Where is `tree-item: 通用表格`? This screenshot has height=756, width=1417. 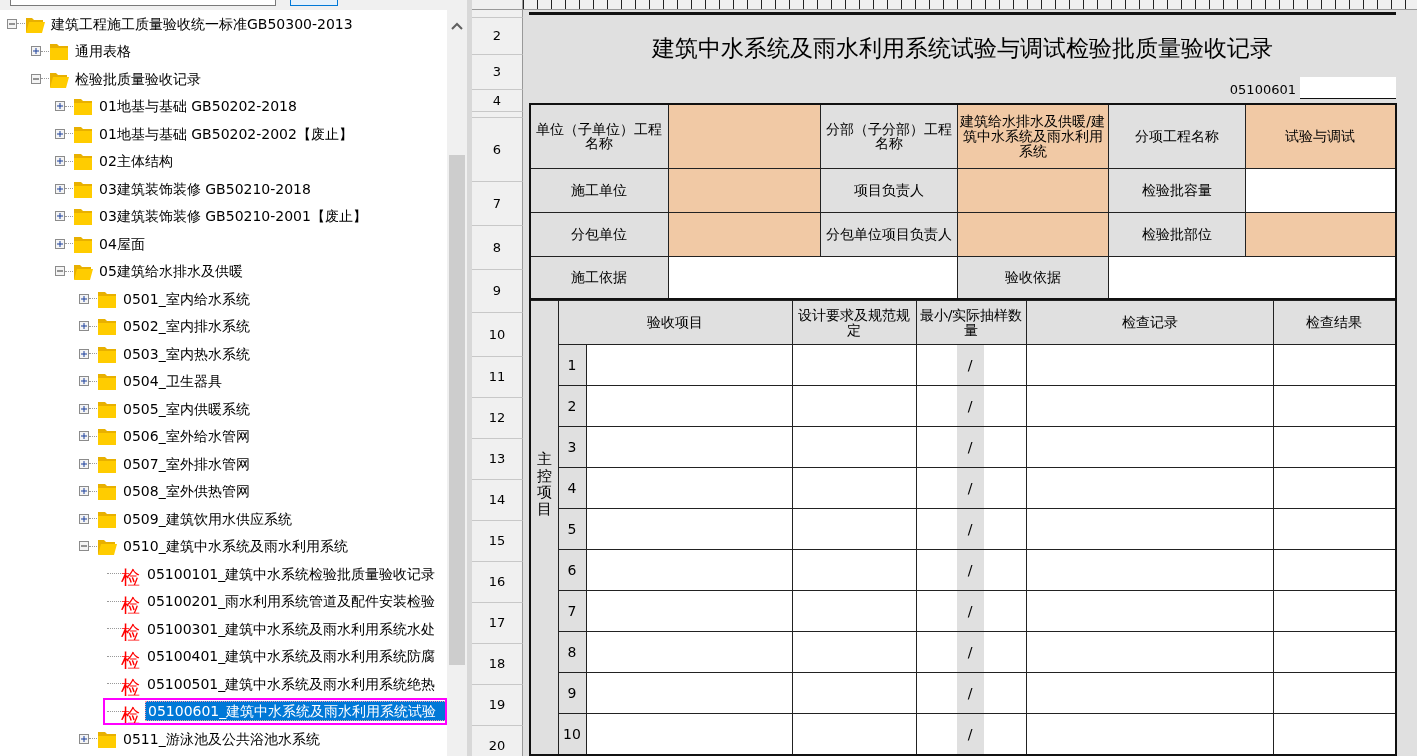 tree-item: 通用表格 is located at coordinates (103, 51).